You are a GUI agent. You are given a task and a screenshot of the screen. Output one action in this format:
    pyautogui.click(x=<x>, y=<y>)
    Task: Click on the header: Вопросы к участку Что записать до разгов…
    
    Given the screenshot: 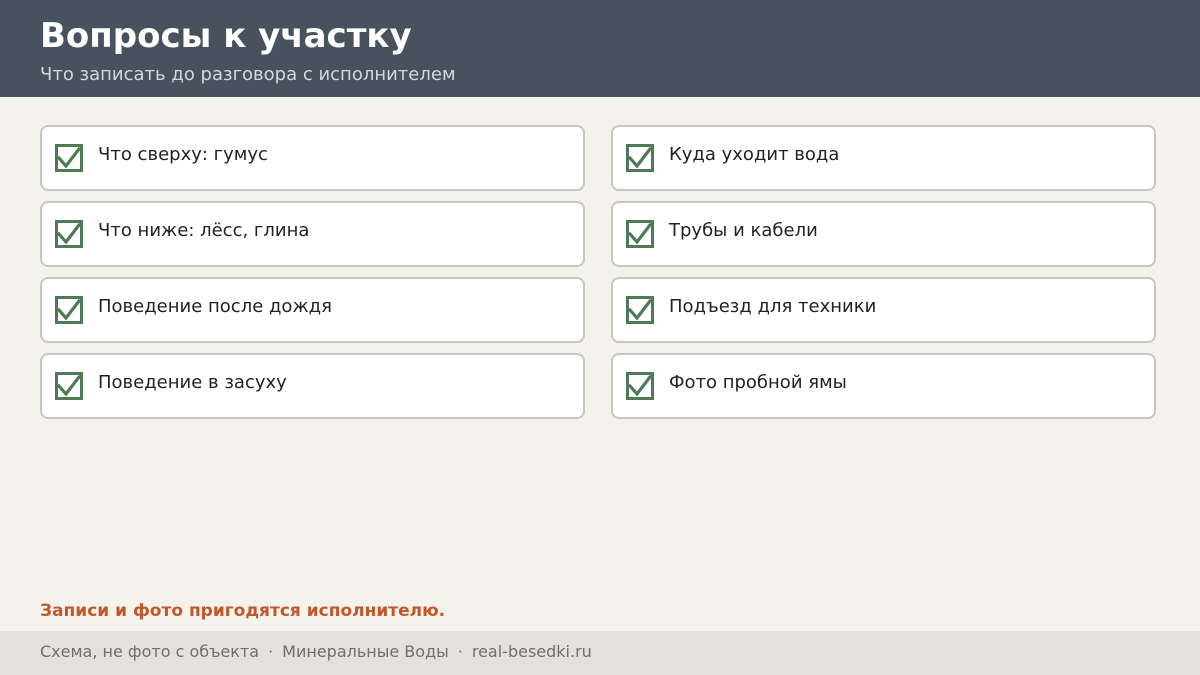 What is the action you would take?
    pyautogui.click(x=600, y=48)
    